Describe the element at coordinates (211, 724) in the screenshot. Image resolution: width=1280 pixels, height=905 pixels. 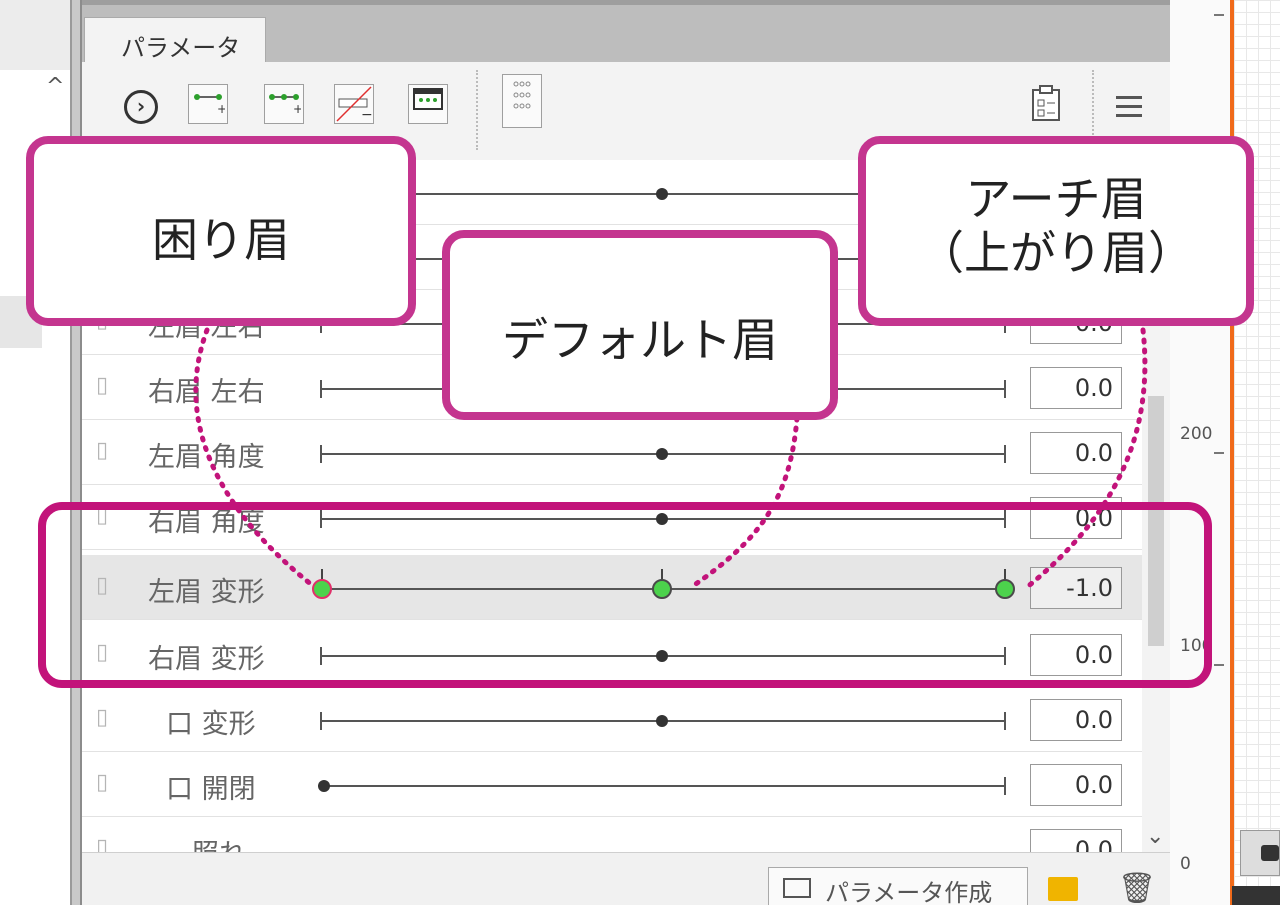
I see `parameter-name: 口 変形` at that location.